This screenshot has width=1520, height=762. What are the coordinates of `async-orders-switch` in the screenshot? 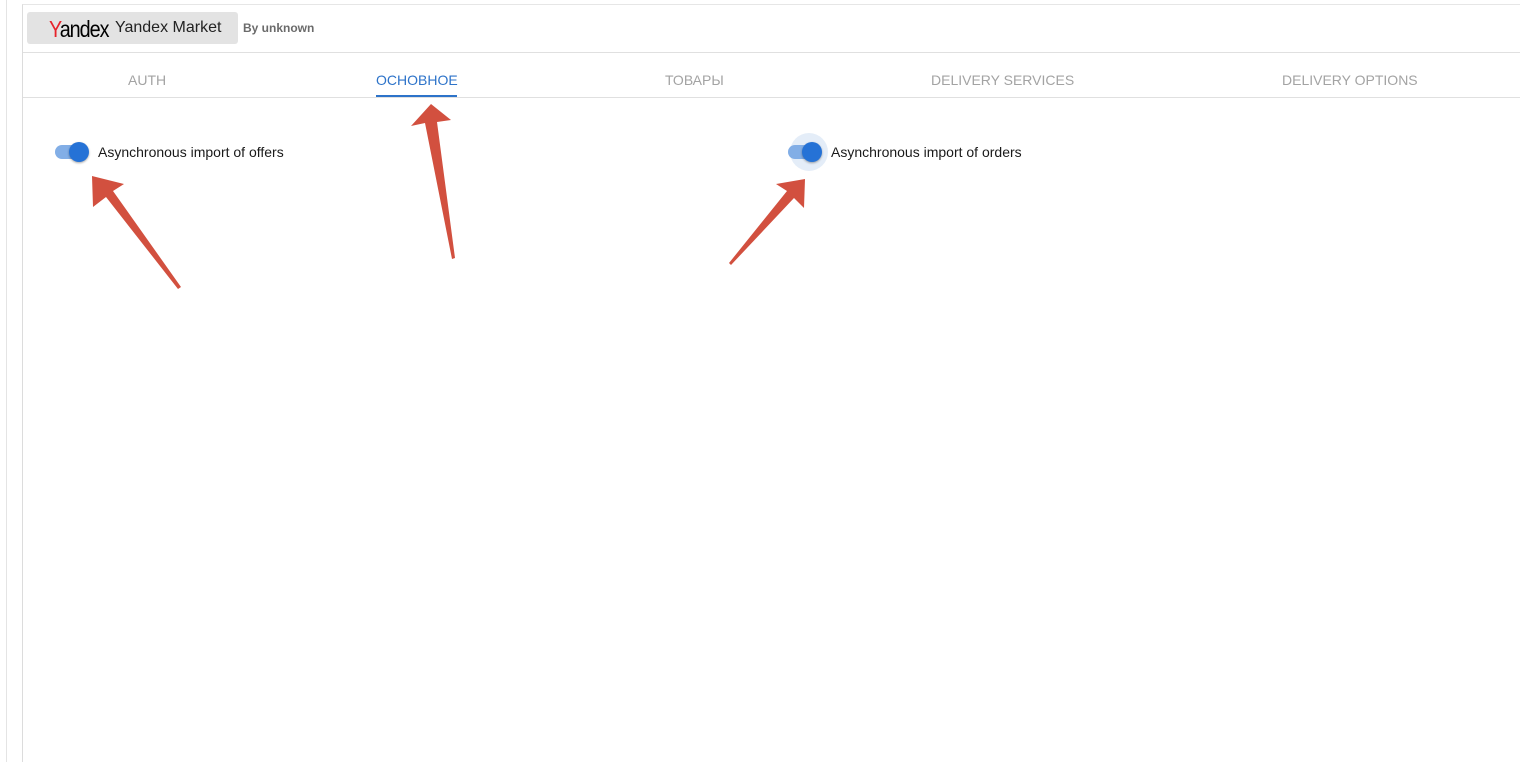 It's located at (807, 152).